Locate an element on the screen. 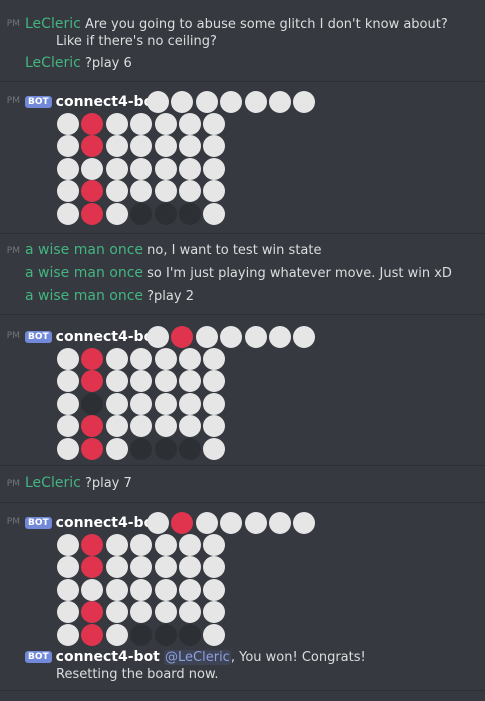  message-text: Resetting the board now. is located at coordinates (137, 674).